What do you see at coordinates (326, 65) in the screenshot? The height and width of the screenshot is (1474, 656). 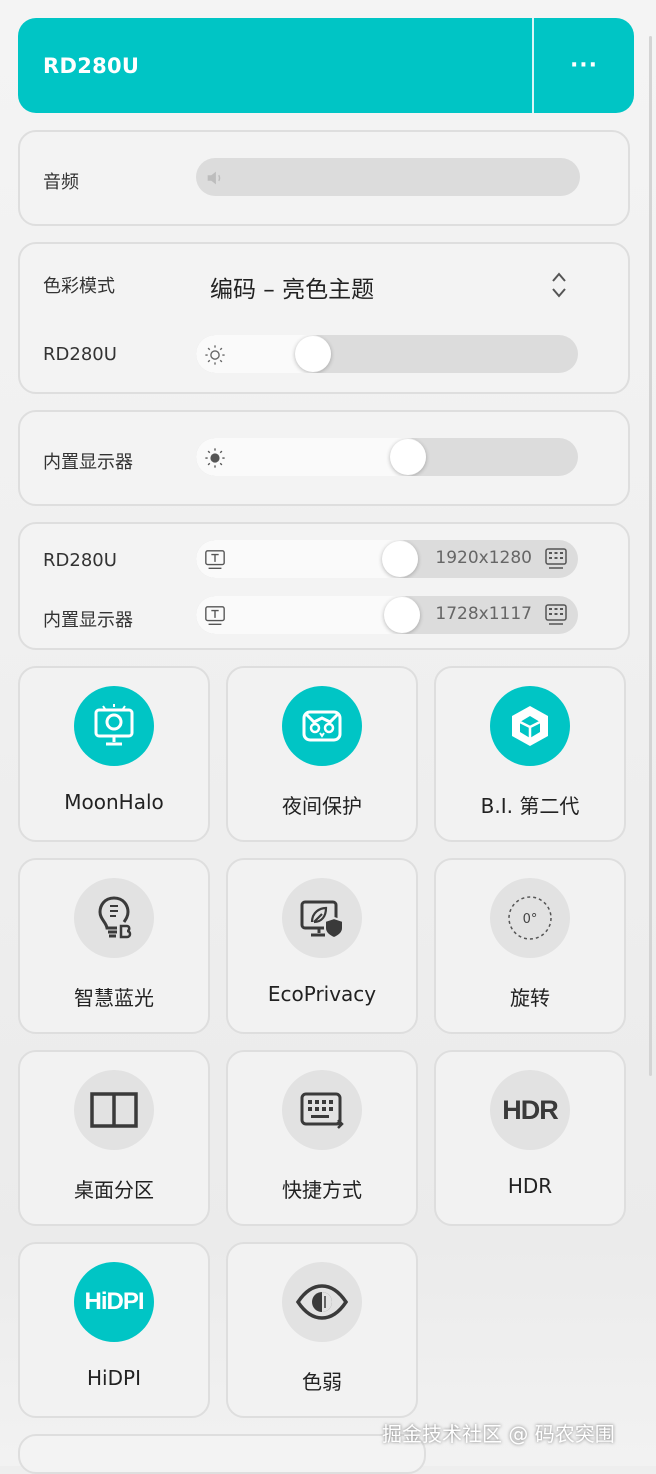 I see `header-bar: RD280U ···` at bounding box center [326, 65].